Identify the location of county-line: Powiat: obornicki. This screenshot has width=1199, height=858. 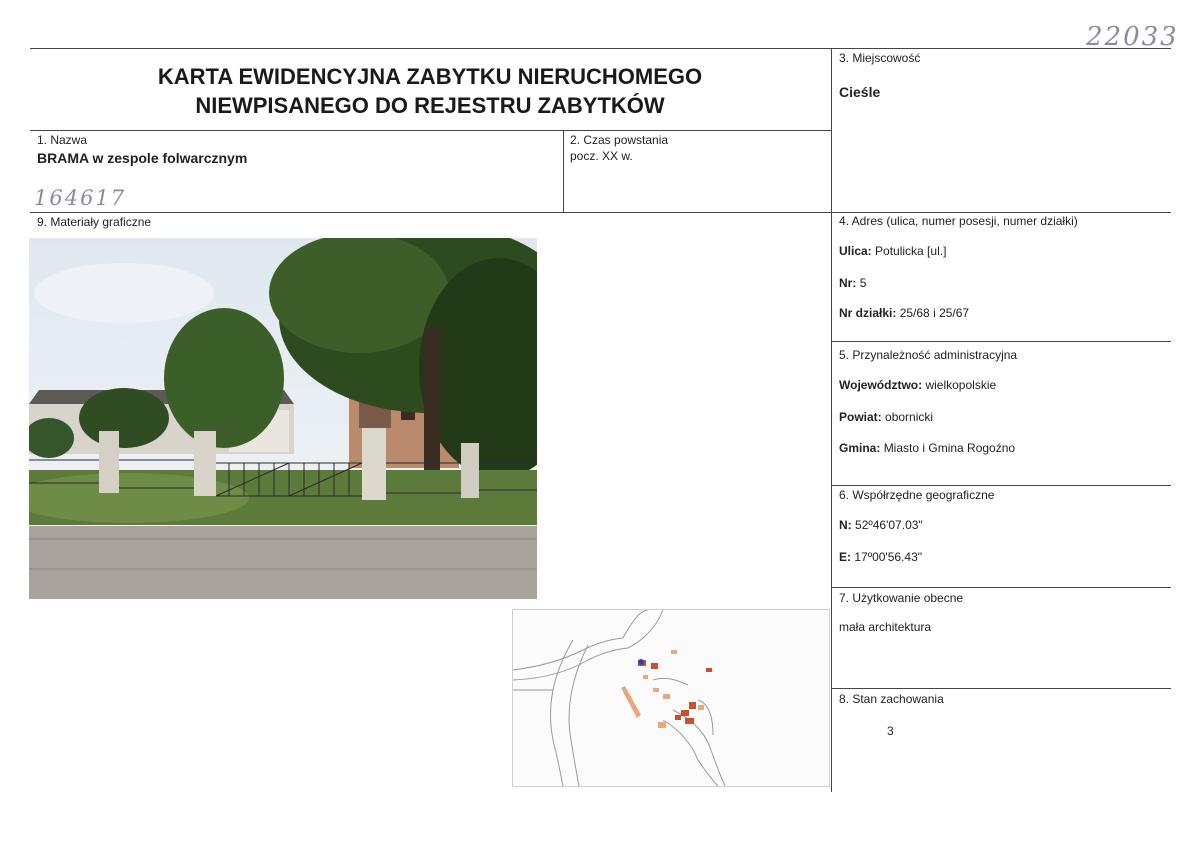
(886, 417).